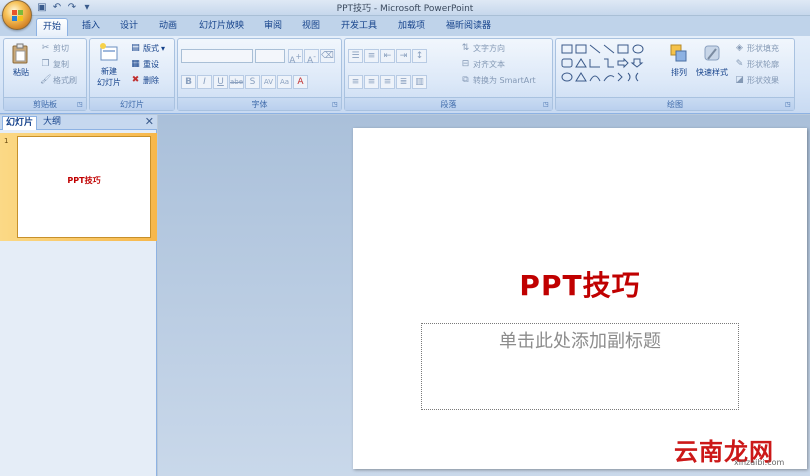  What do you see at coordinates (311, 27) in the screenshot?
I see `tab-view: 视图` at bounding box center [311, 27].